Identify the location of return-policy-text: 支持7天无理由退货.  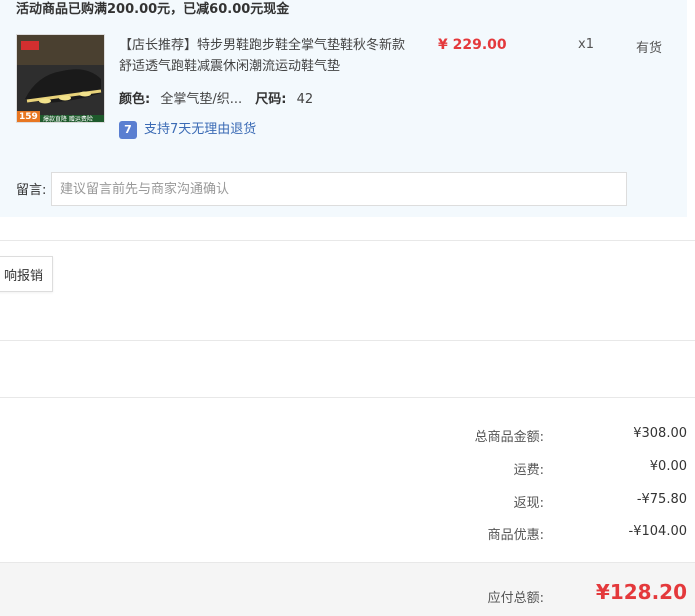
(200, 129).